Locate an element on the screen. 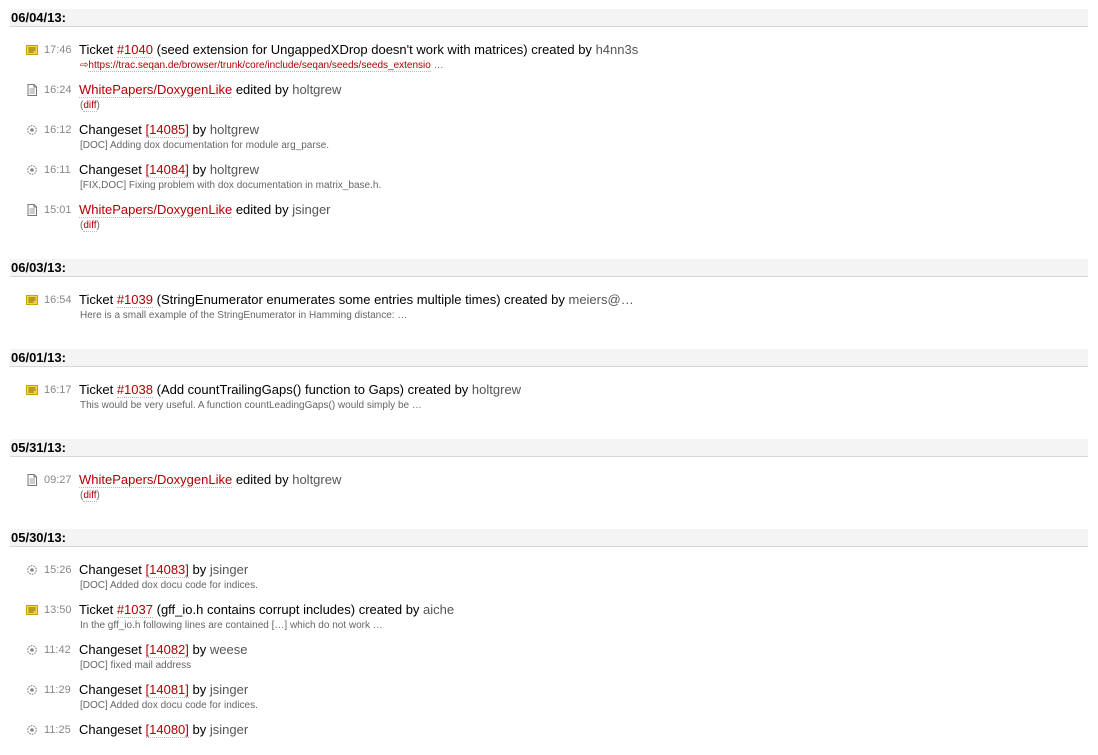  event-time: 16:12 is located at coordinates (58, 130).